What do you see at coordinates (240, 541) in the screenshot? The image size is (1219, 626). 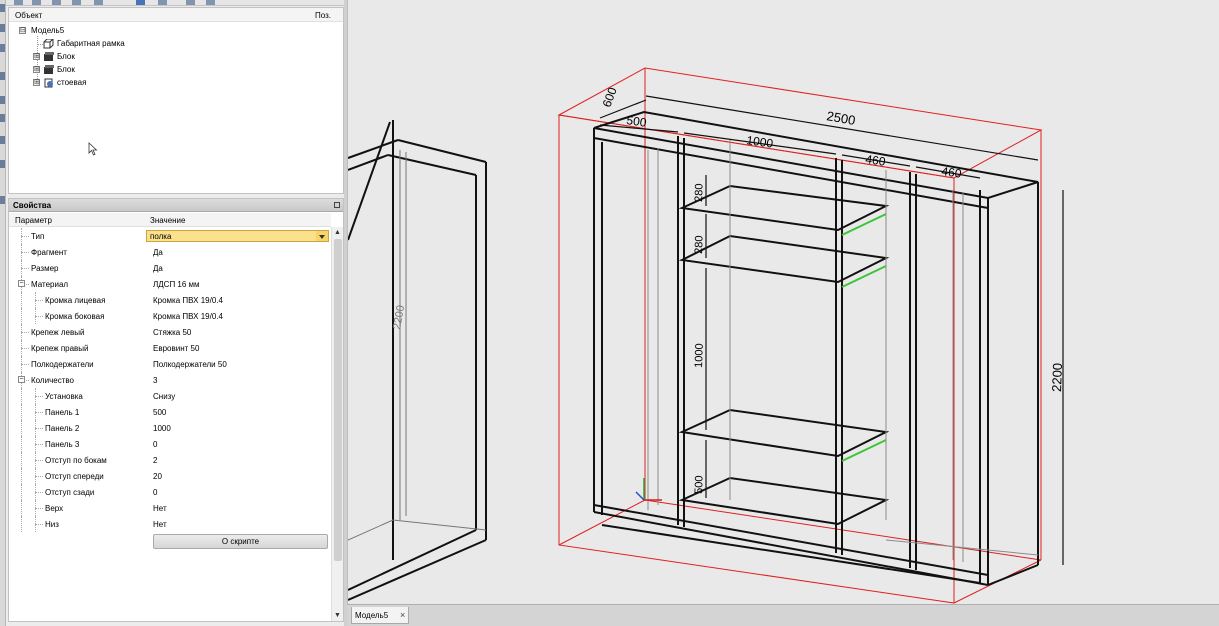 I see `about-script-button: О скрипте` at bounding box center [240, 541].